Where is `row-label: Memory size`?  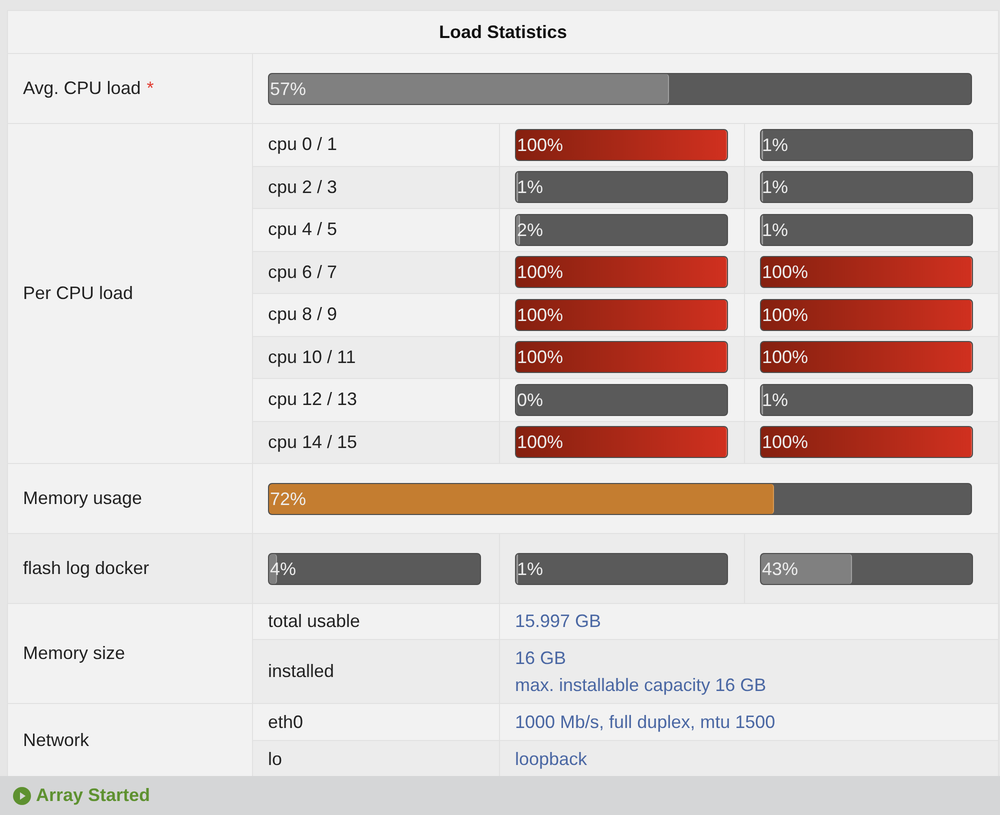
row-label: Memory size is located at coordinates (74, 653).